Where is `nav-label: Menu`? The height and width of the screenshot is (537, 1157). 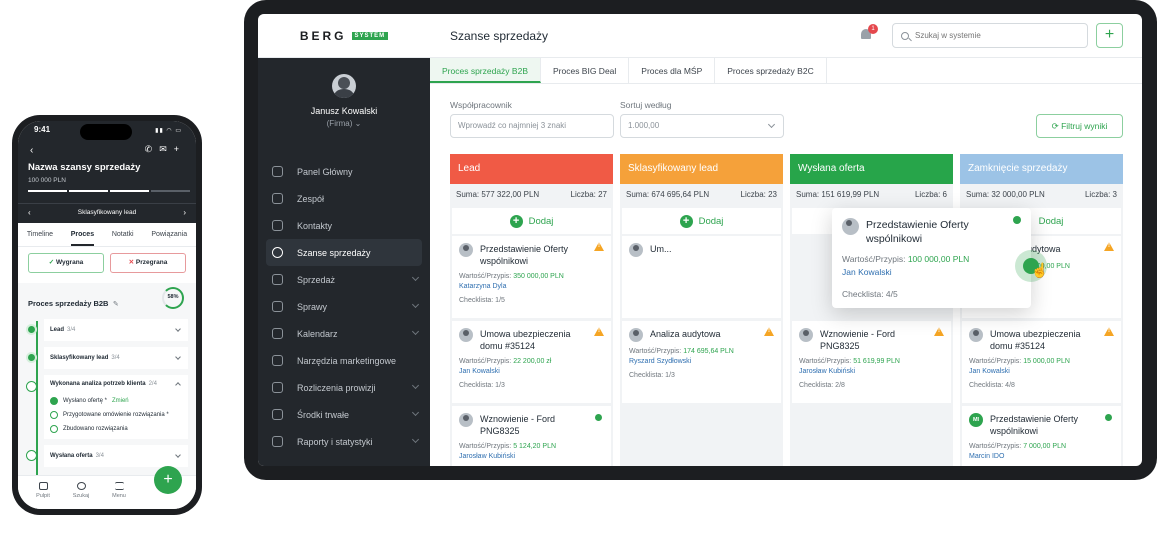 nav-label: Menu is located at coordinates (119, 496).